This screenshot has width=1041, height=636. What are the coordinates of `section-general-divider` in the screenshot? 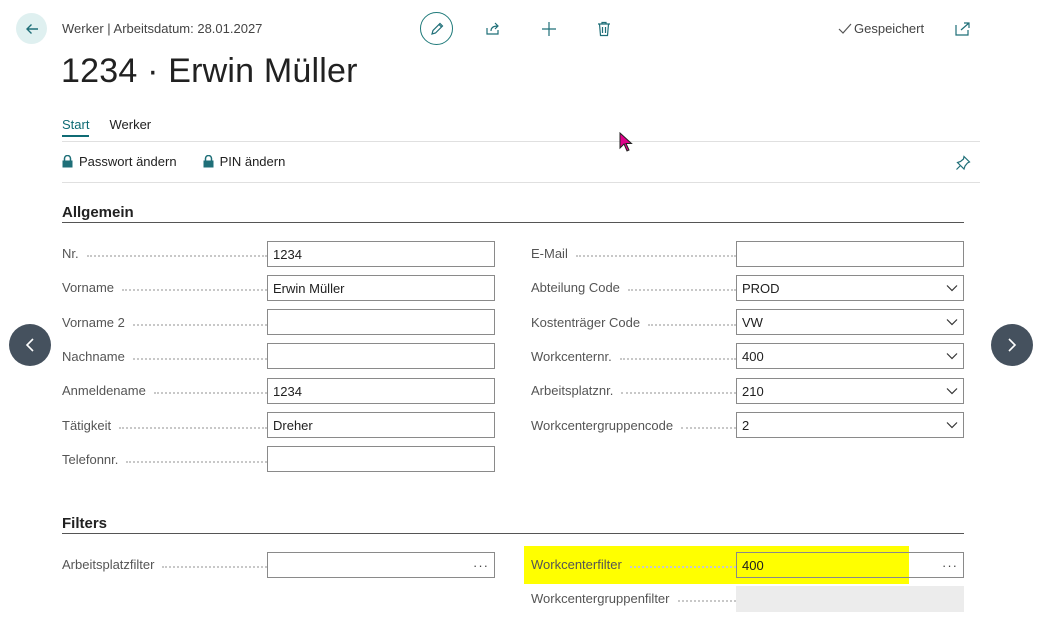 It's located at (513, 222).